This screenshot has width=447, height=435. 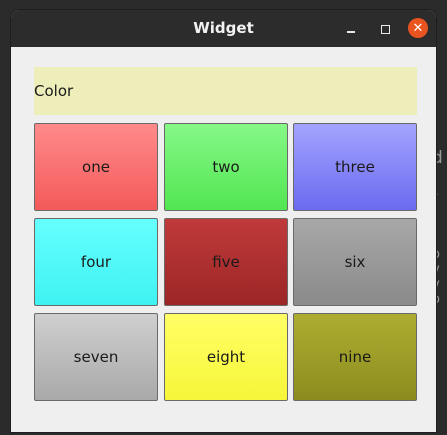 I want to click on button-two: two, so click(x=226, y=167).